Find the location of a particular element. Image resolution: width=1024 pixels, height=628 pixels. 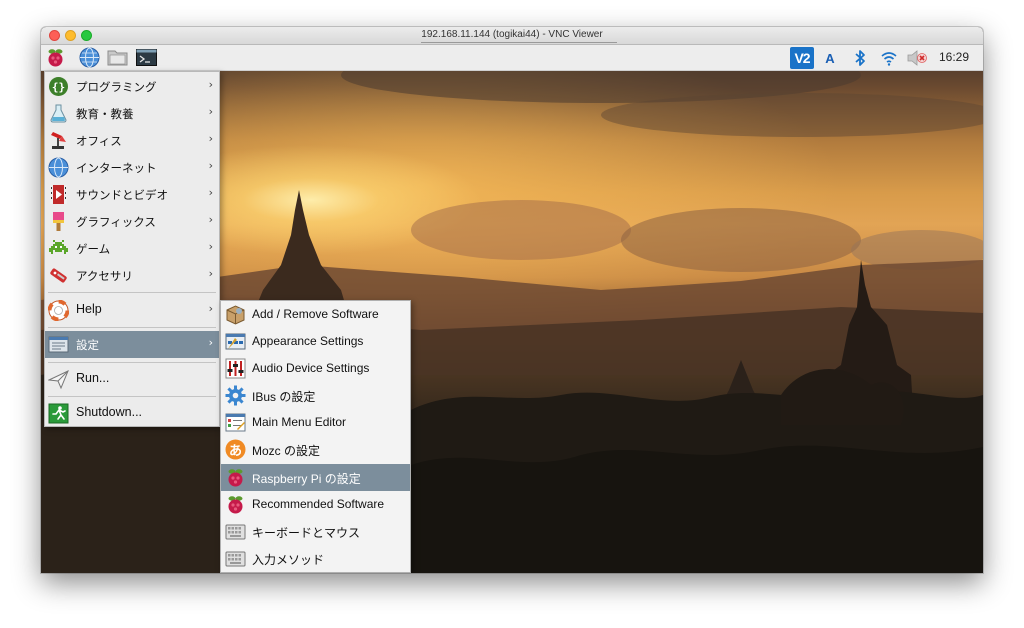

submenu-item-label: Recommended Software is located at coordinates (318, 504).